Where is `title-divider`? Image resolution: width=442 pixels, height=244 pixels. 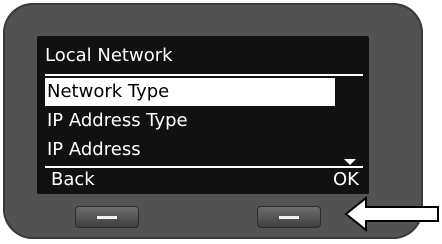
title-divider is located at coordinates (204, 75).